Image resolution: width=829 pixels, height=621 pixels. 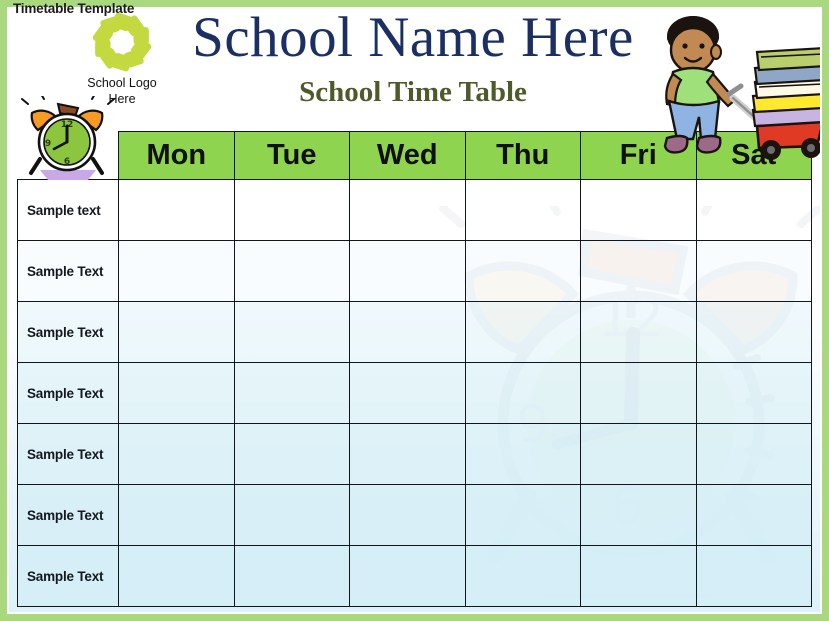 I want to click on table-row: Sample text, so click(x=414, y=210).